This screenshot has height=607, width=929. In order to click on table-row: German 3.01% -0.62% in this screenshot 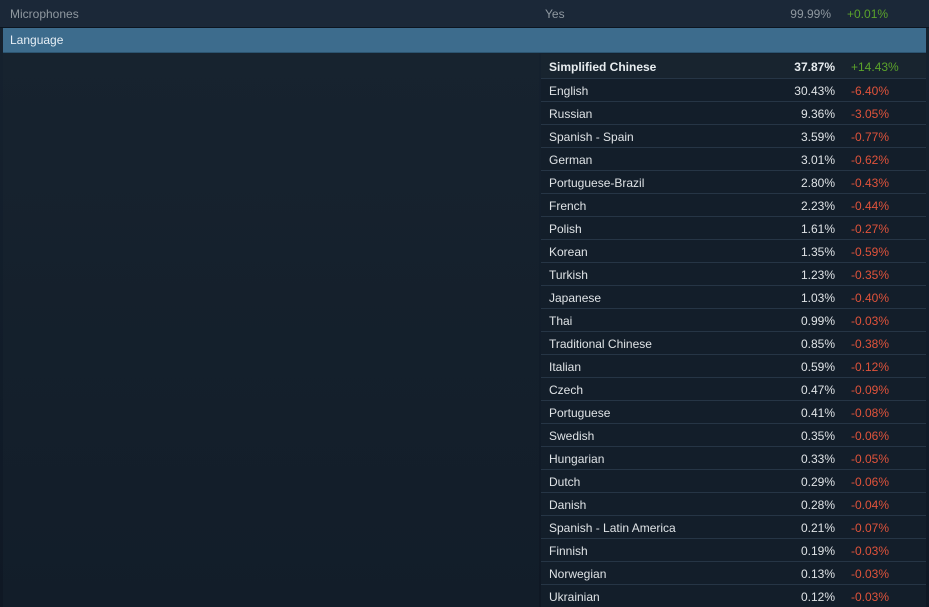, I will do `click(733, 159)`.